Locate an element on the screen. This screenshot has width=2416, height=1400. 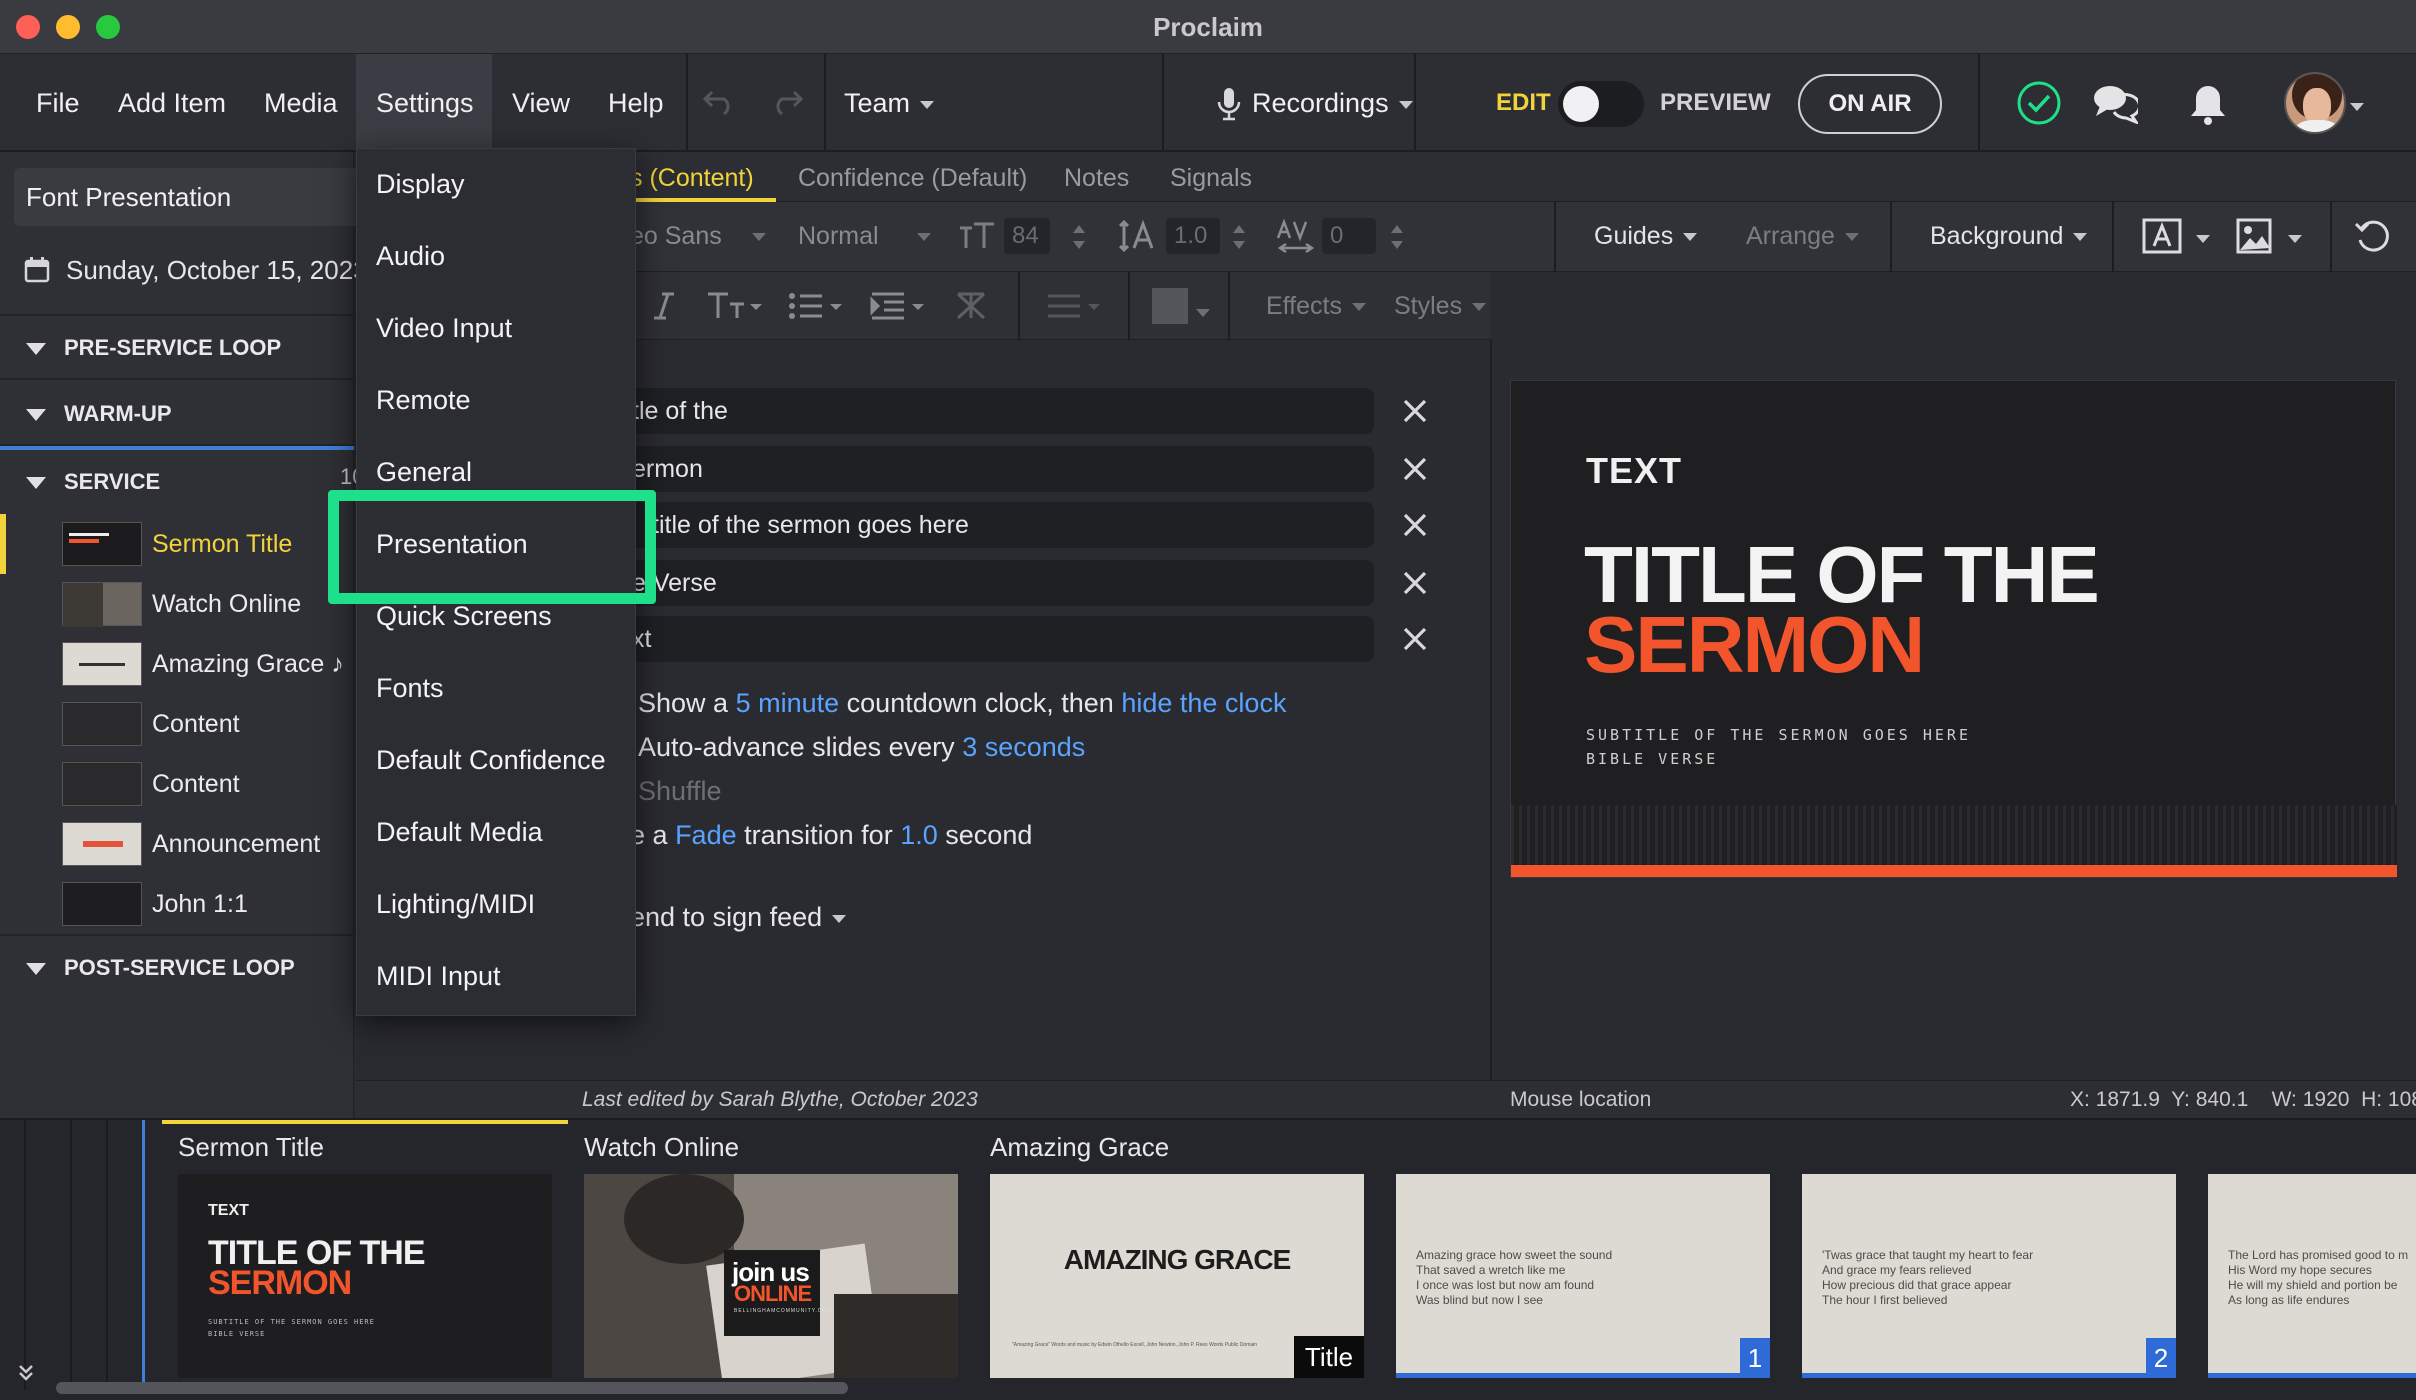
text-case-icon is located at coordinates (735, 306).